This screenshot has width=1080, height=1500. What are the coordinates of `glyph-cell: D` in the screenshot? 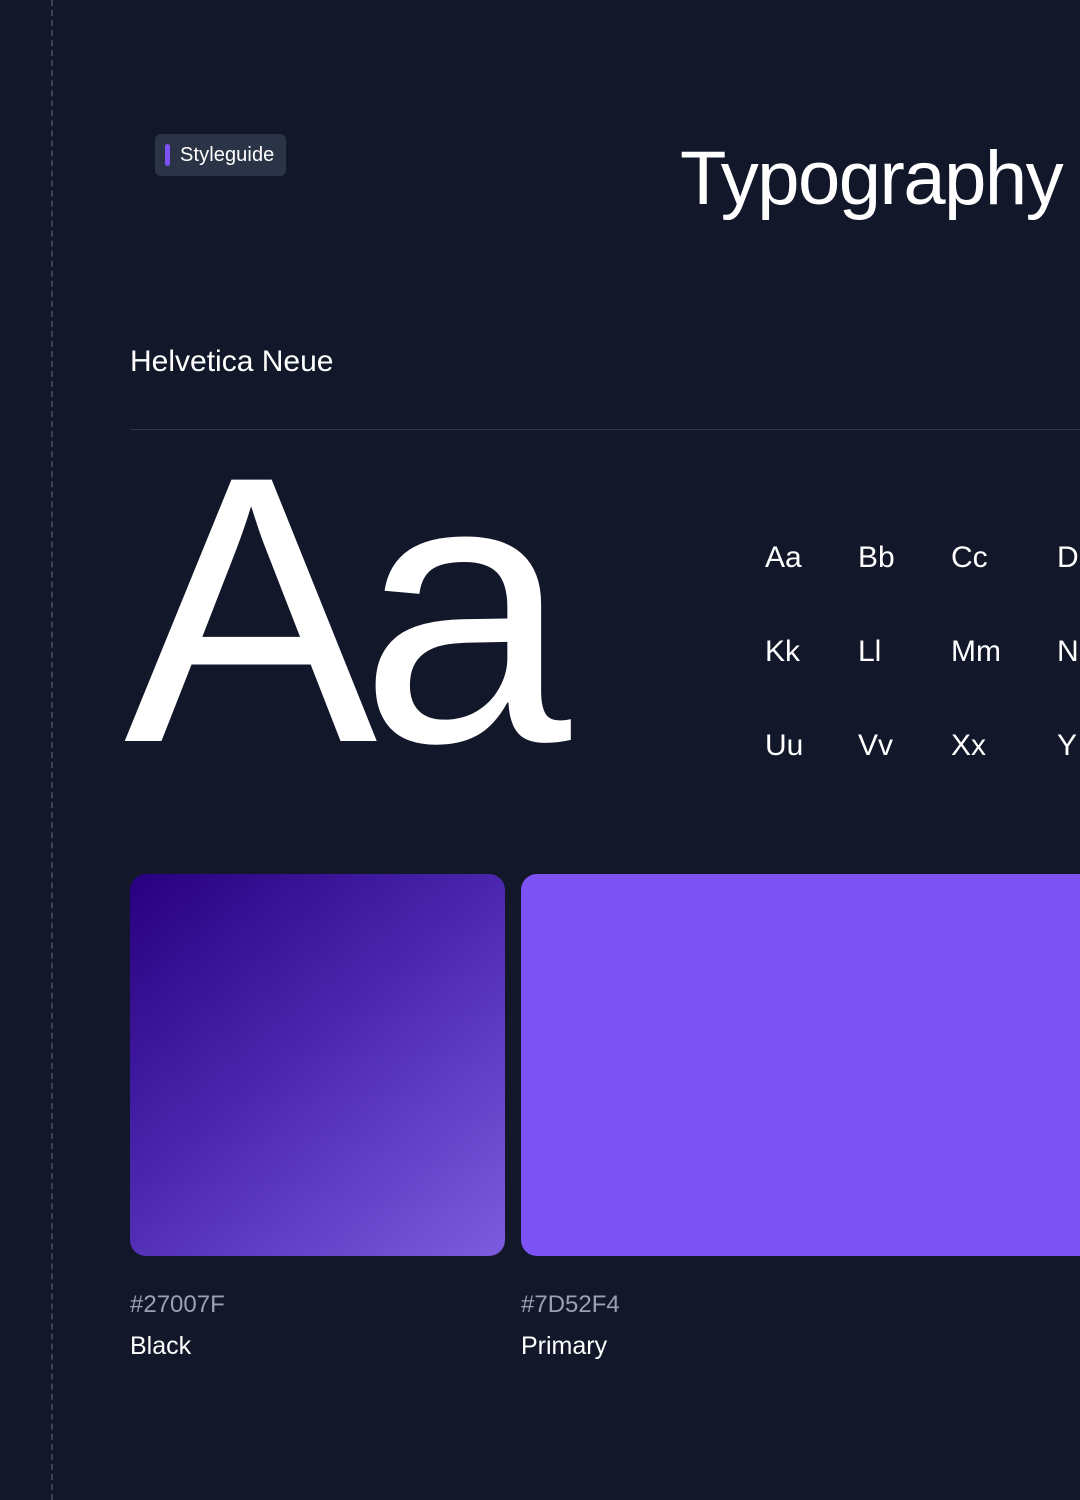 It's located at (1068, 557).